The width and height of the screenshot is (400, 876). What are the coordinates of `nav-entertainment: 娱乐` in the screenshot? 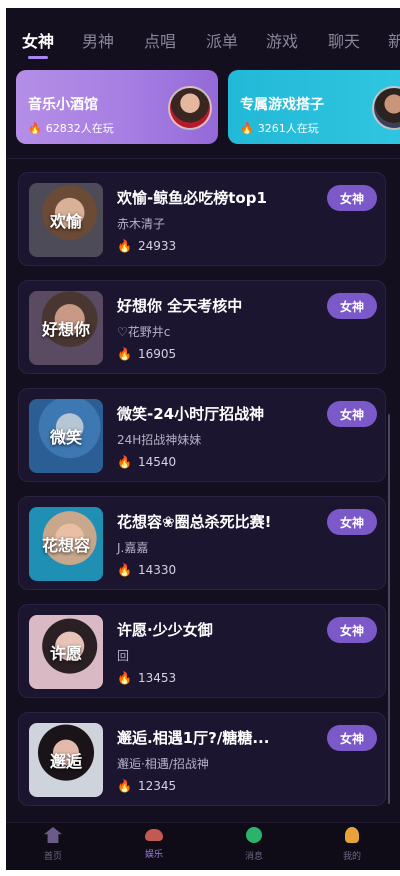 It's located at (154, 843).